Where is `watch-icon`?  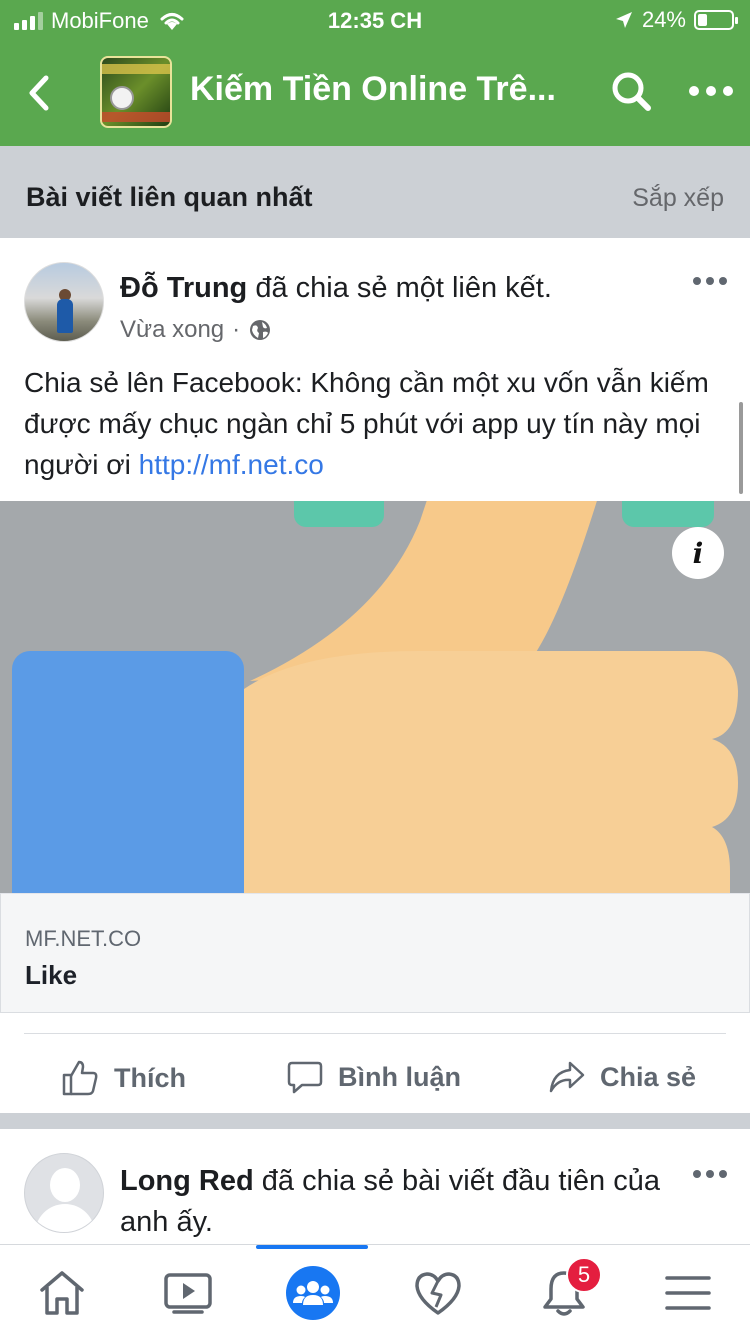 watch-icon is located at coordinates (188, 1293).